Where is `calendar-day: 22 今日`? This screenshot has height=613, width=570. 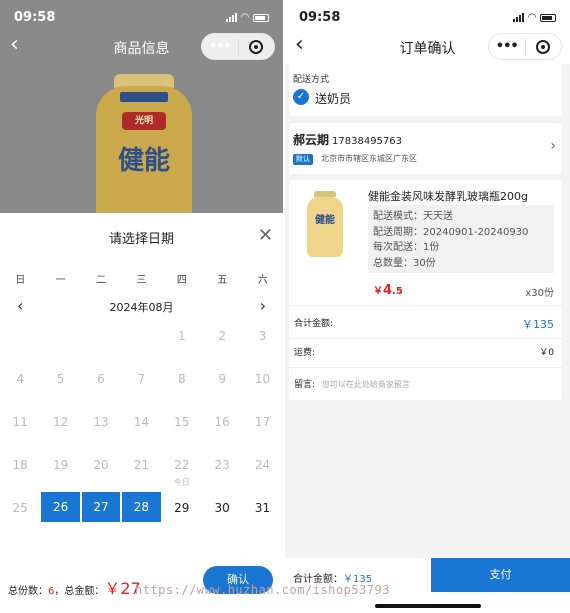
calendar-day: 22 今日 is located at coordinates (182, 464).